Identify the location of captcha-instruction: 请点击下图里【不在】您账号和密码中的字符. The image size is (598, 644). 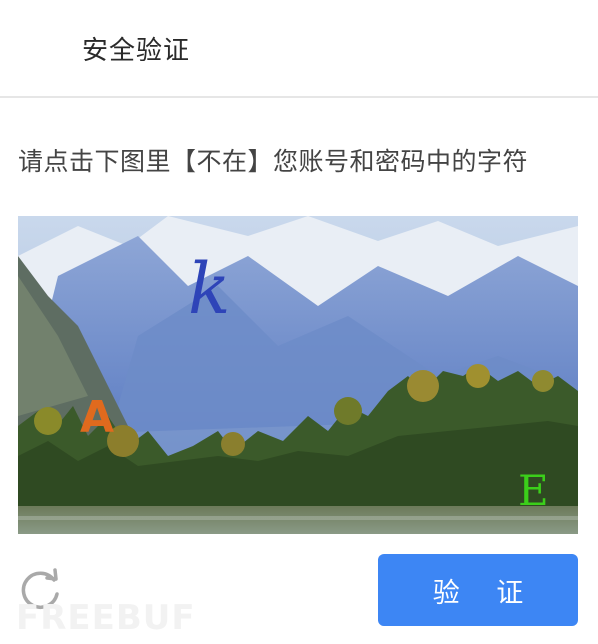
(273, 161).